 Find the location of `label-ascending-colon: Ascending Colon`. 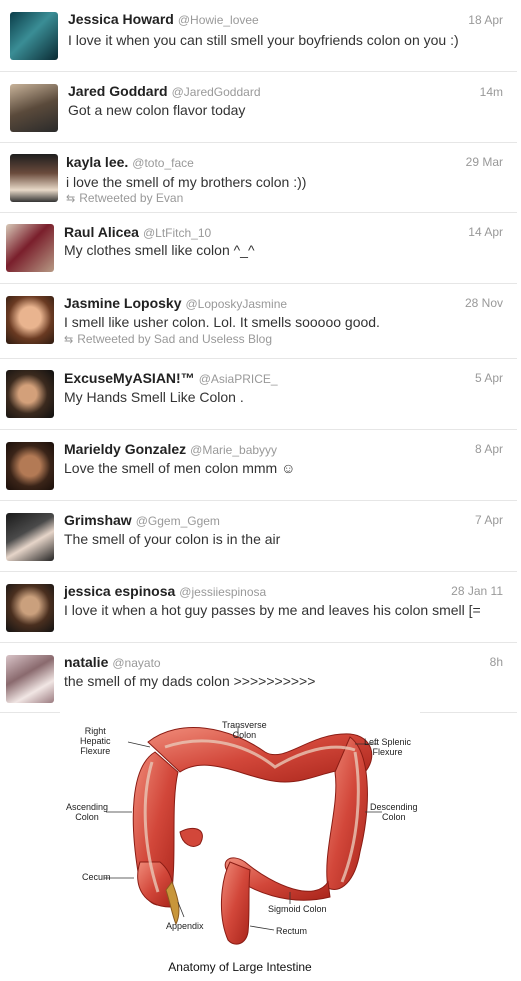

label-ascending-colon: Ascending Colon is located at coordinates (87, 812).